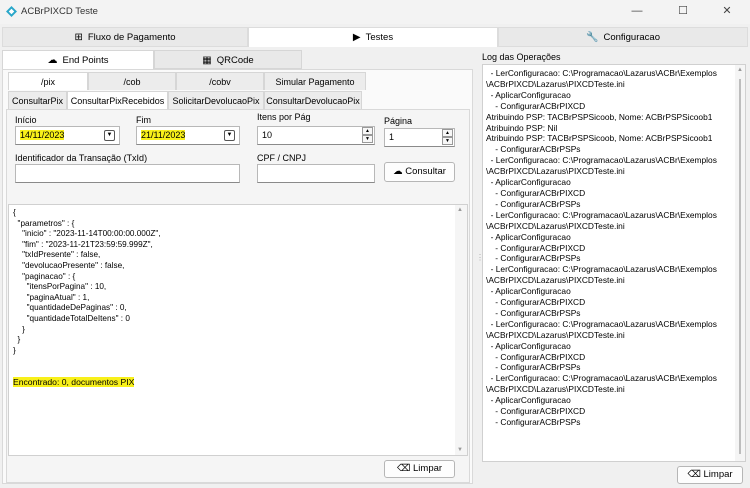 This screenshot has width=750, height=488. Describe the element at coordinates (522, 127) in the screenshot. I see `log-line: Atribuindo PSP: Nil` at that location.